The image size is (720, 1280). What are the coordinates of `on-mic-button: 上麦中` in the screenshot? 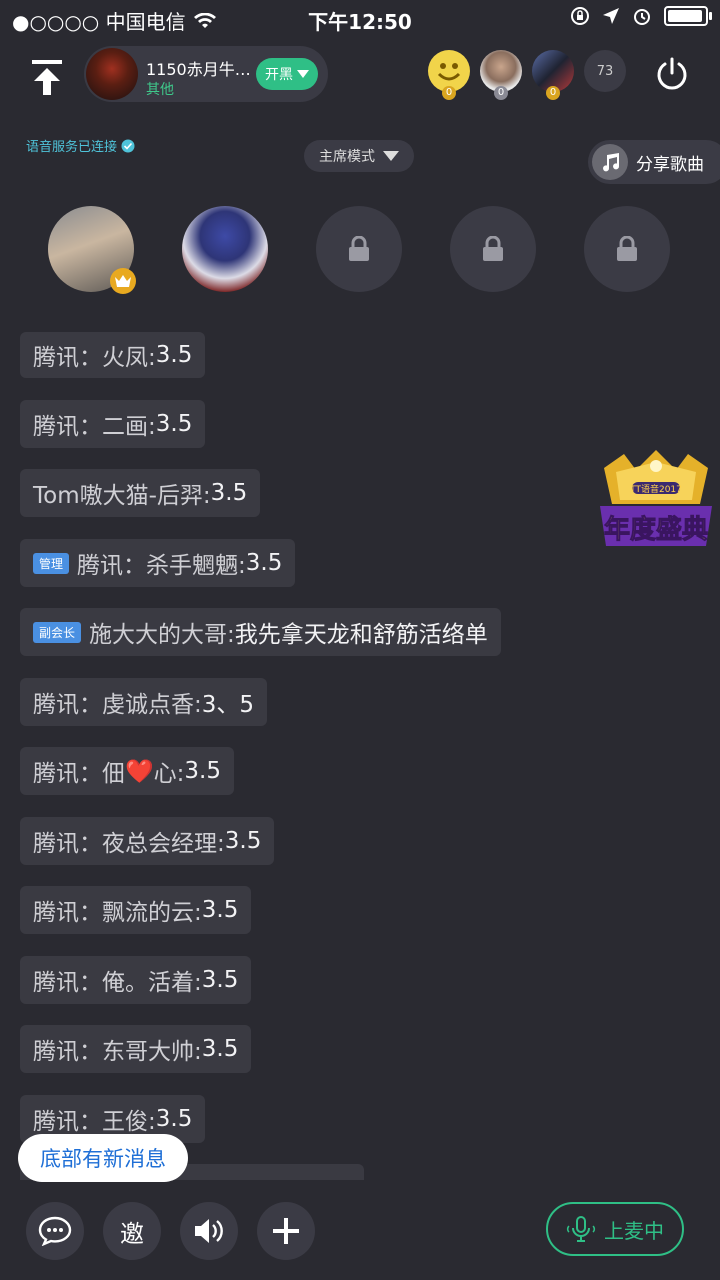 It's located at (615, 1229).